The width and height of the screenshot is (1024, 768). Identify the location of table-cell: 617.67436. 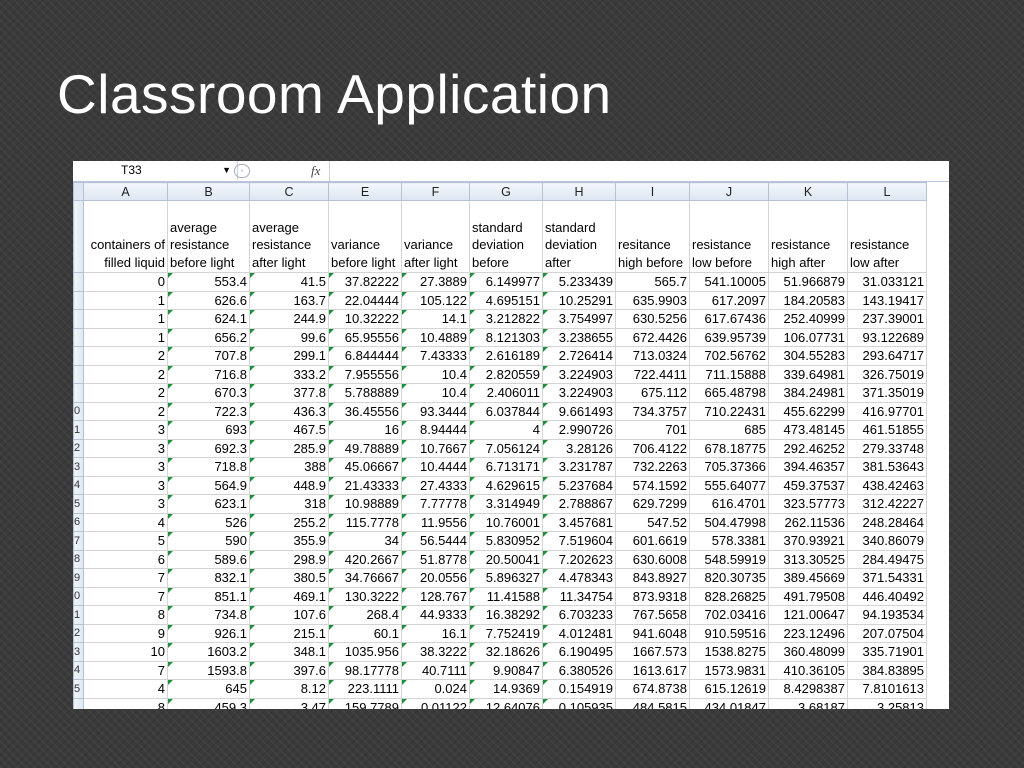
(729, 319).